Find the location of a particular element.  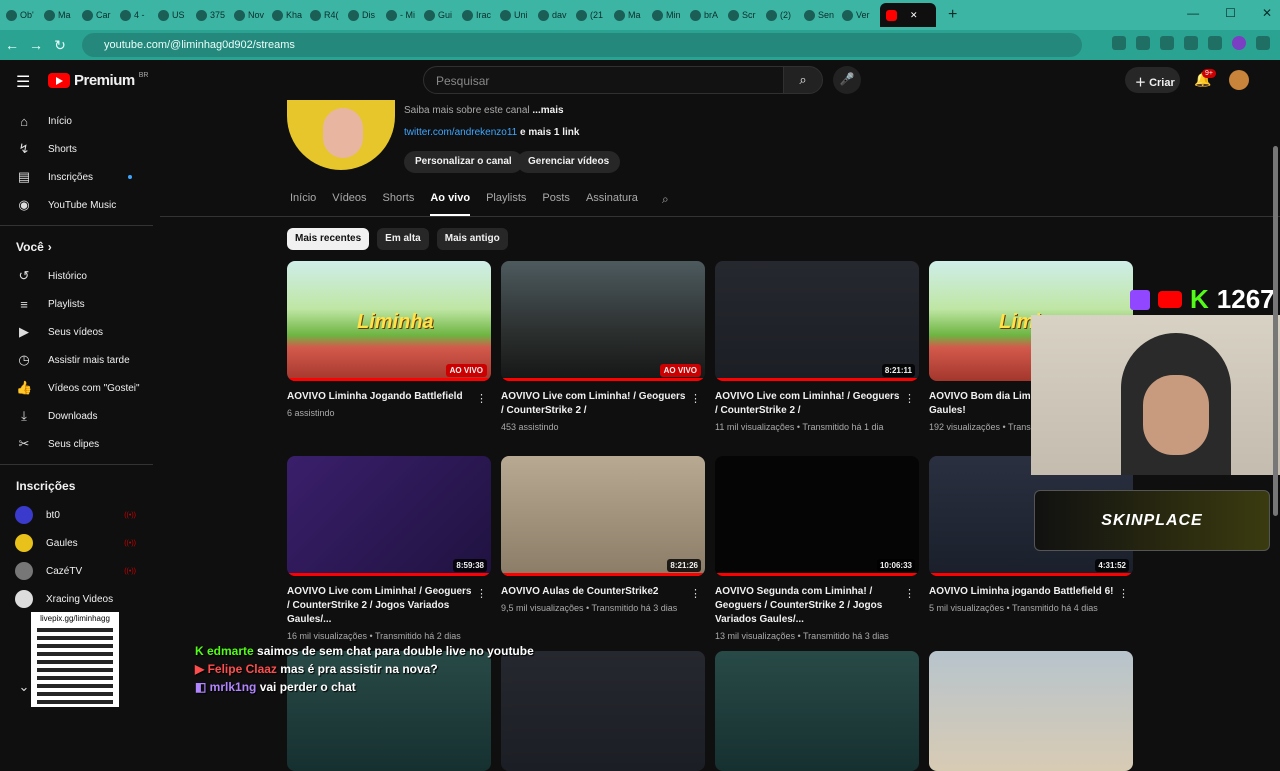

tab-assinatura: Assinatura is located at coordinates (612, 204).